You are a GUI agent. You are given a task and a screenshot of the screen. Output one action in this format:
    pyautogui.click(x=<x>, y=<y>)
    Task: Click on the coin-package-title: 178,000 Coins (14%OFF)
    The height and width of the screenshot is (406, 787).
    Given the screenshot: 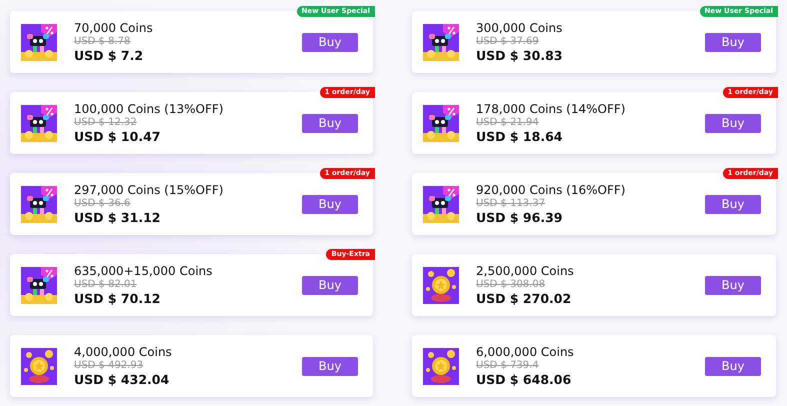 What is the action you would take?
    pyautogui.click(x=551, y=109)
    